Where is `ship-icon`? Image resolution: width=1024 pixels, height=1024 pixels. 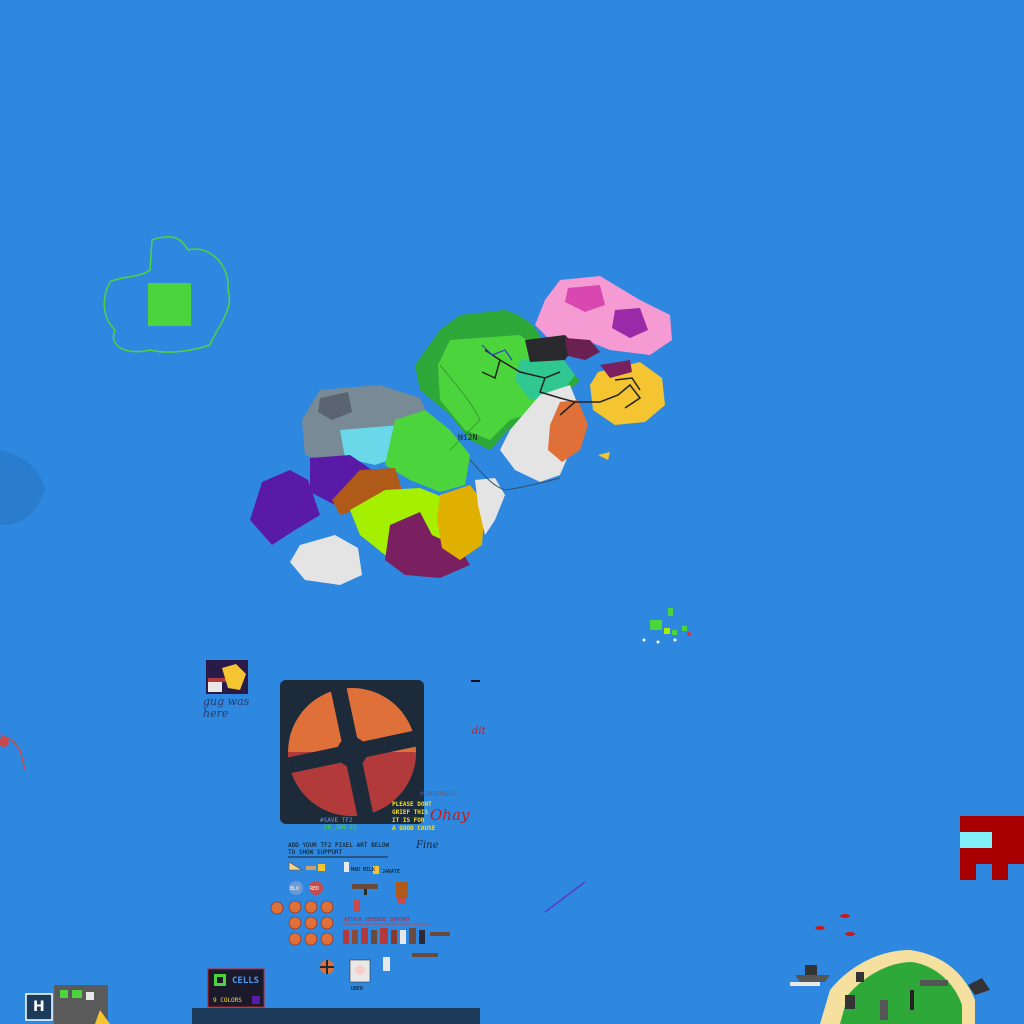
ship-icon is located at coordinates (810, 975).